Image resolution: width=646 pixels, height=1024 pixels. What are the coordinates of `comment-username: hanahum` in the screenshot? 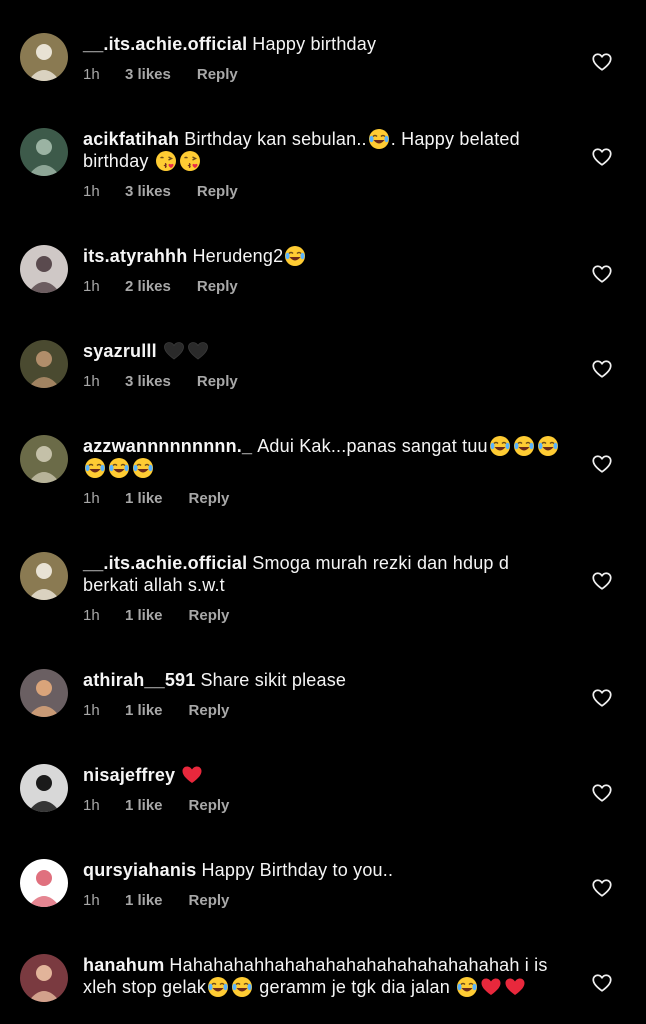 It's located at (123, 965).